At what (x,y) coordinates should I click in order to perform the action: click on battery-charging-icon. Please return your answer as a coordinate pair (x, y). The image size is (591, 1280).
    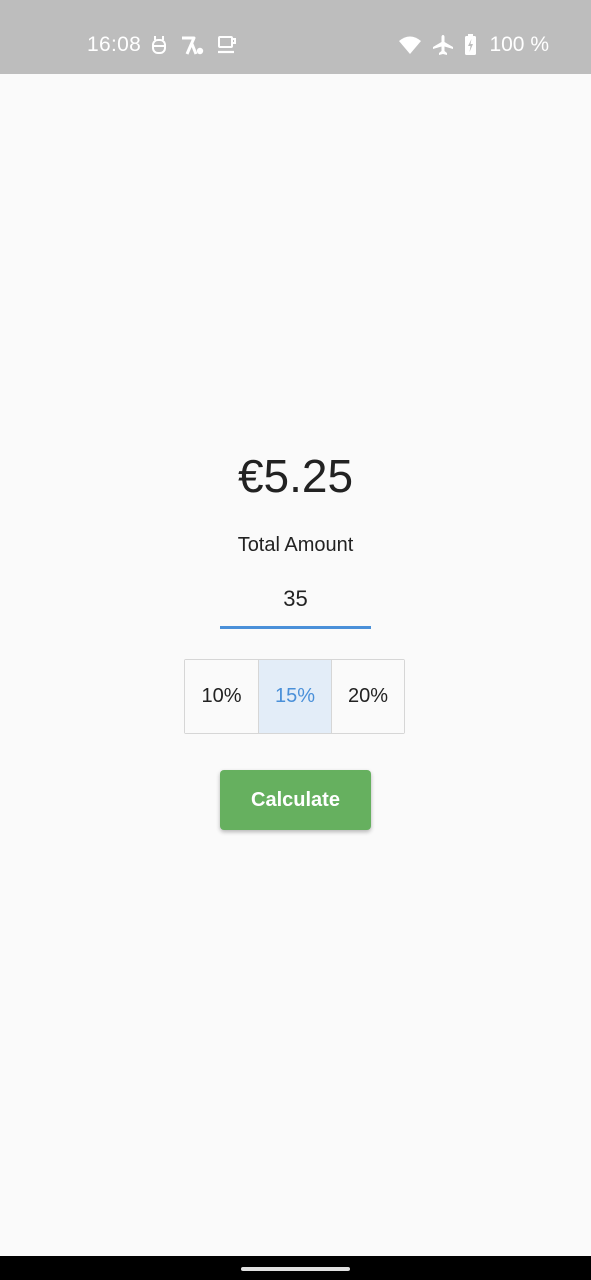
    Looking at the image, I should click on (470, 45).